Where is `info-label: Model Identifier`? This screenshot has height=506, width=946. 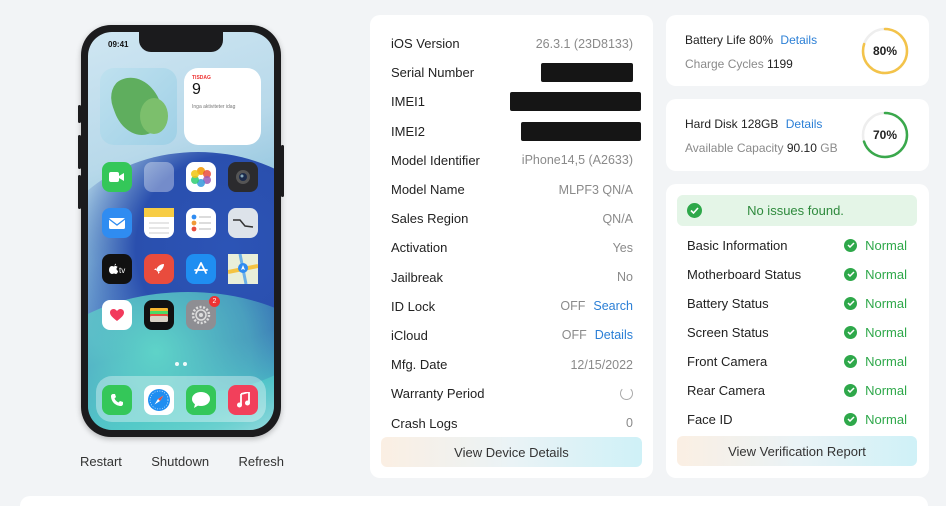 info-label: Model Identifier is located at coordinates (435, 160).